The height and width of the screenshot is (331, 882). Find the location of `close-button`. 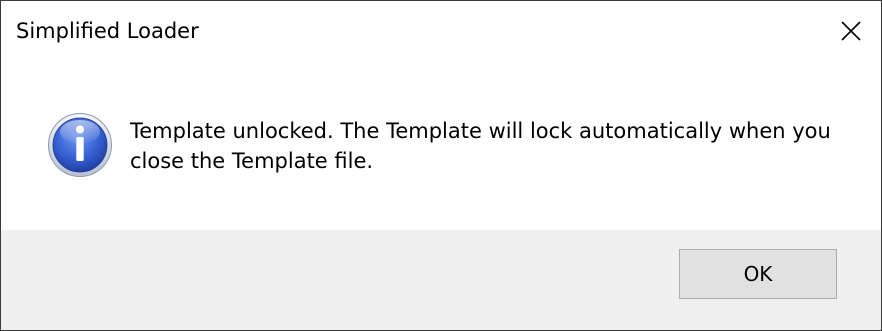

close-button is located at coordinates (851, 31).